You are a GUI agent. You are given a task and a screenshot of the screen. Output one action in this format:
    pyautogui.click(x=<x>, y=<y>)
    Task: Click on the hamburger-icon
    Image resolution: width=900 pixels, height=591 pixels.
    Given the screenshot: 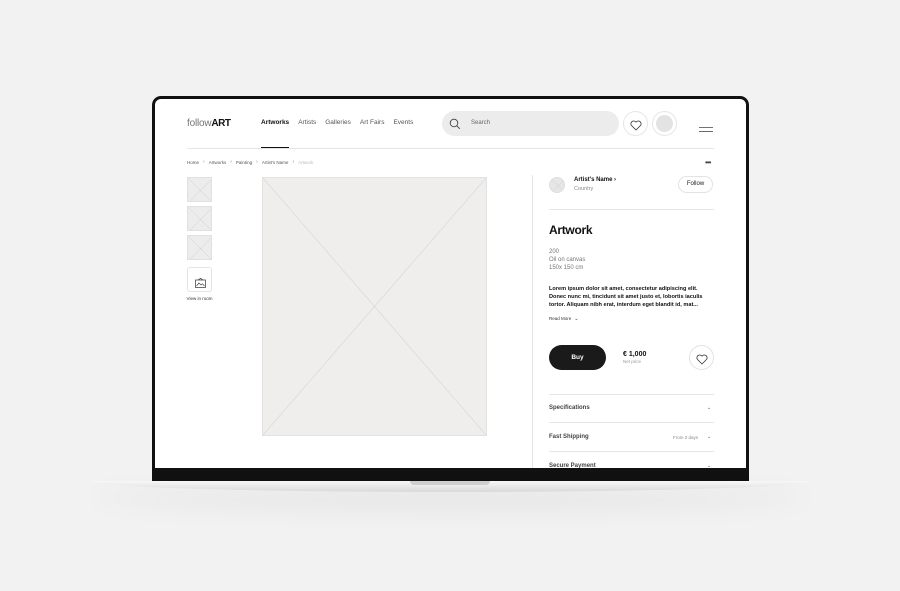 What is the action you would take?
    pyautogui.click(x=706, y=129)
    